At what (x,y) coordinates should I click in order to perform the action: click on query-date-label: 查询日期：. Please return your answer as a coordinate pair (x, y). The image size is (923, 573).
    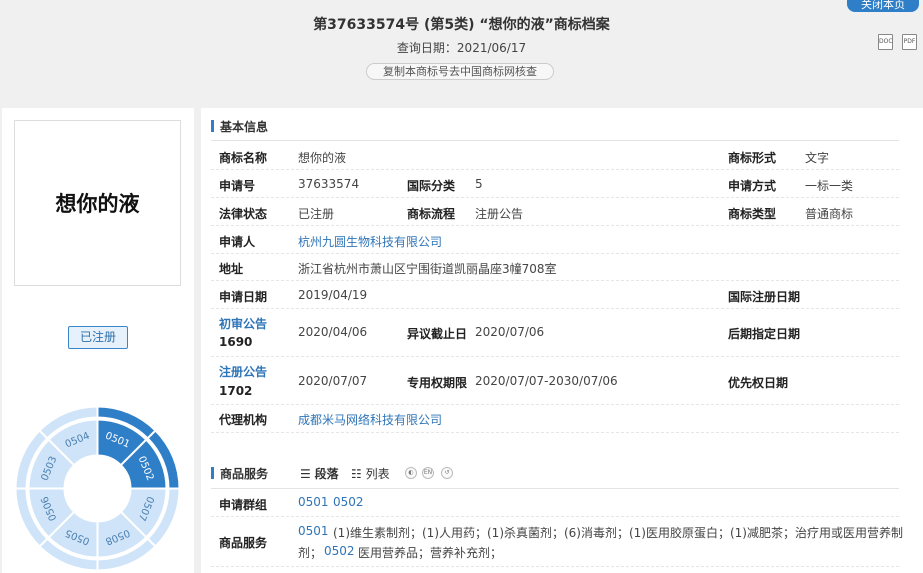
    Looking at the image, I should click on (426, 48).